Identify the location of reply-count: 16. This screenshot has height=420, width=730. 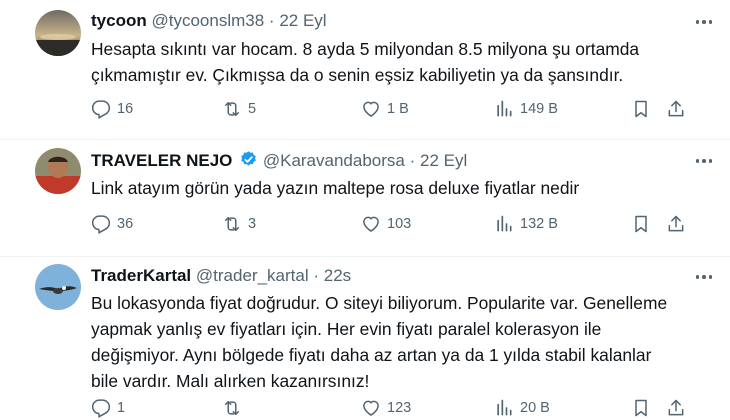
(125, 109).